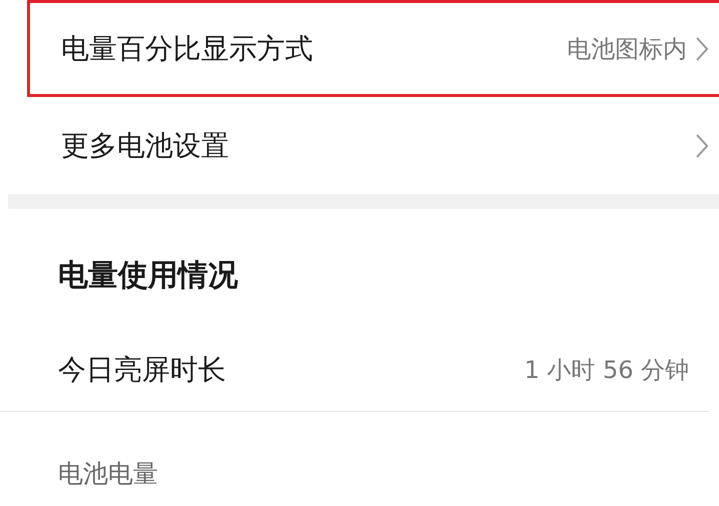 The image size is (719, 506). I want to click on row-value: 电池图标内, so click(627, 49).